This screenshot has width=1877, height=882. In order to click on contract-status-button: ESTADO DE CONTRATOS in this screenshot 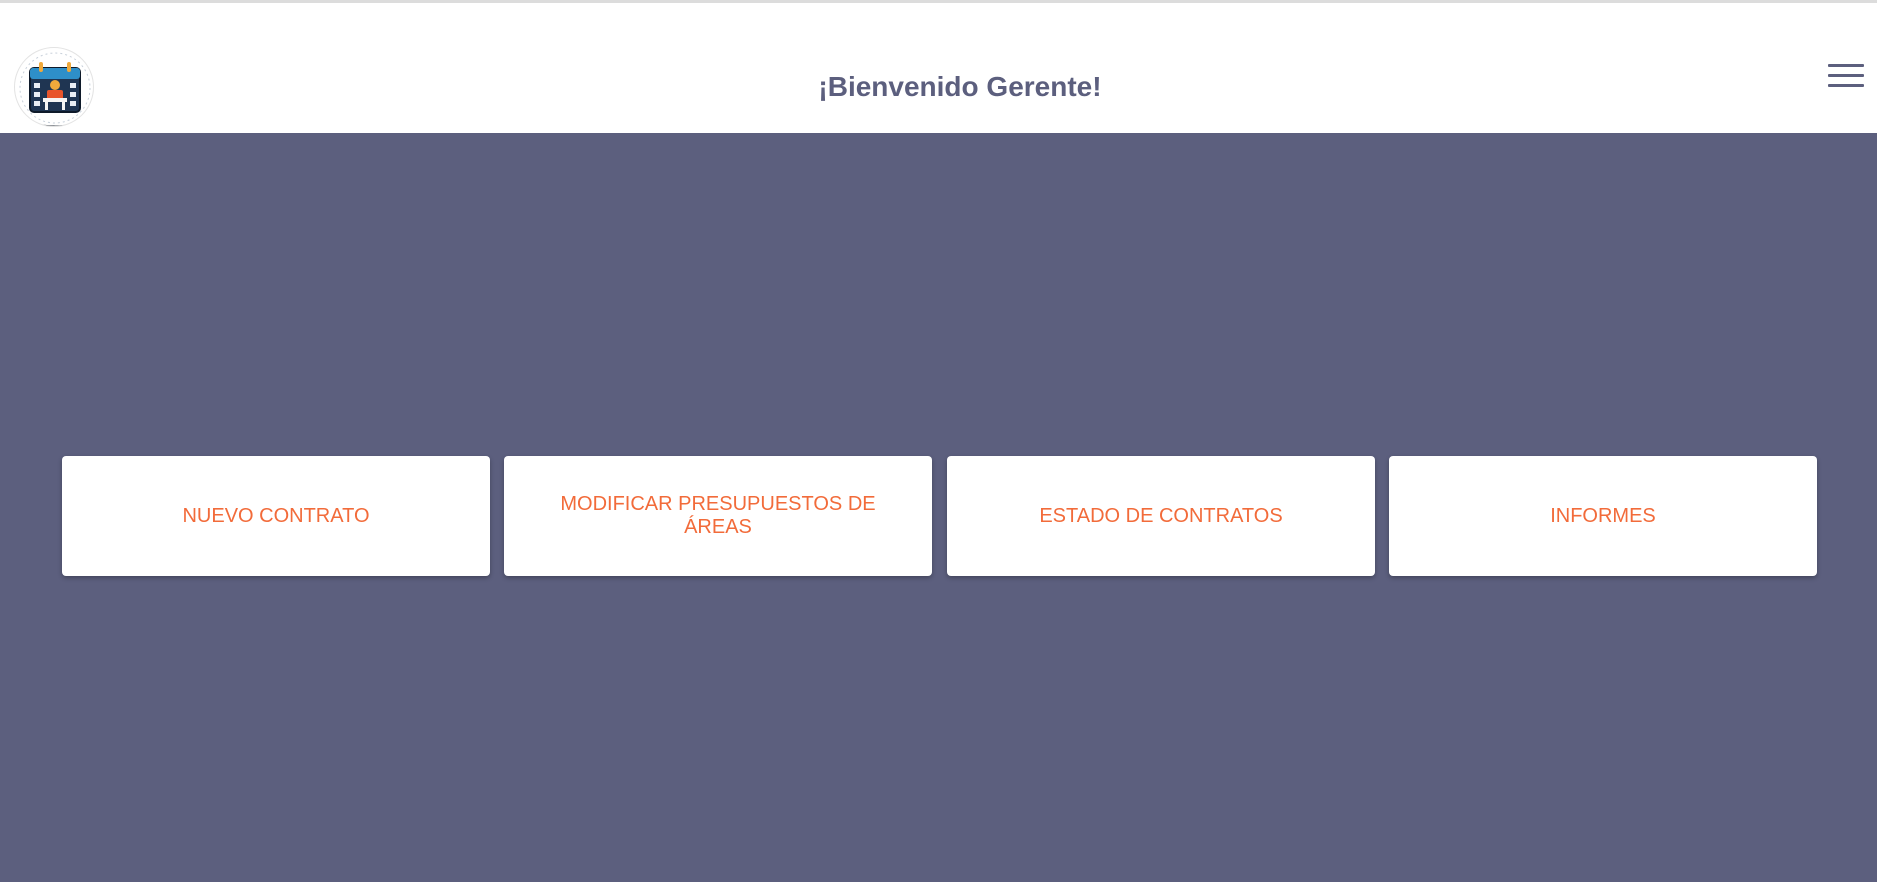, I will do `click(1161, 516)`.